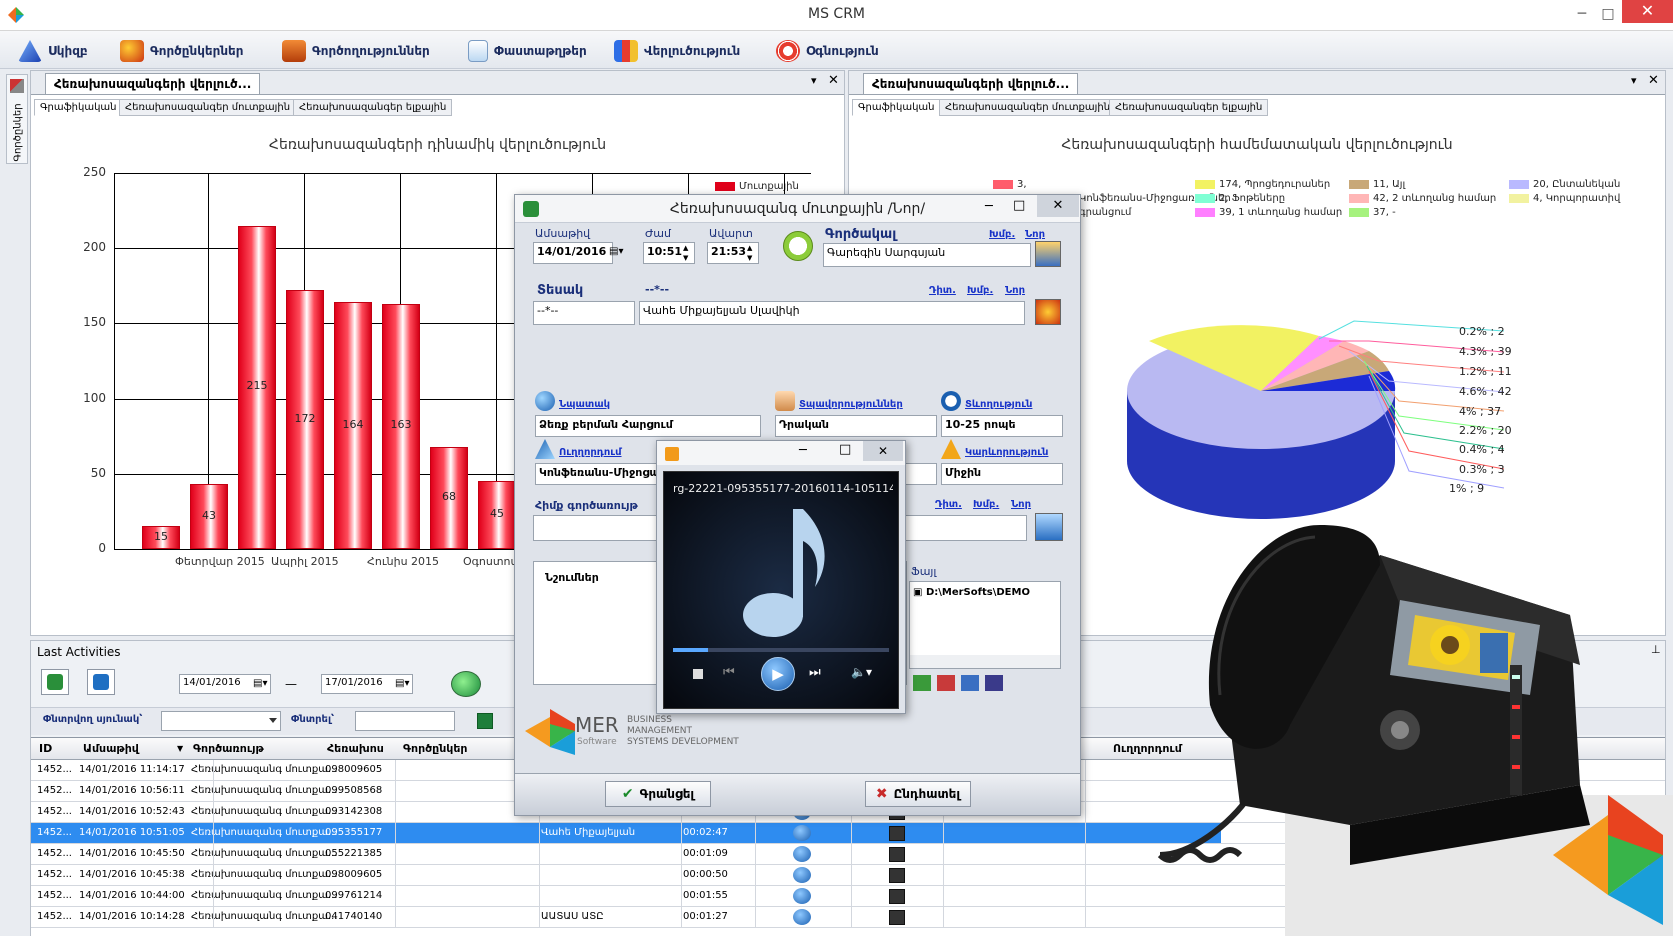 The height and width of the screenshot is (936, 1673). I want to click on date-field: 14/01/2016, so click(573, 253).